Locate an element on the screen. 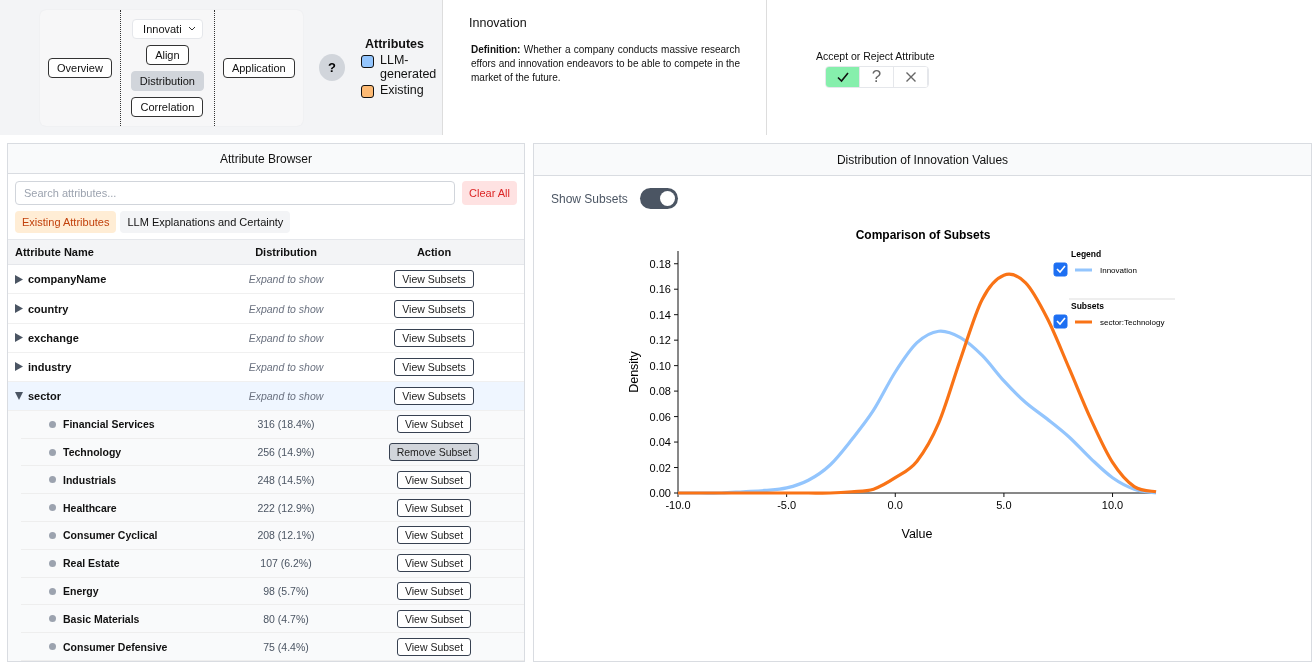 The height and width of the screenshot is (664, 1315). count-cell-text: 107 (6.2%) is located at coordinates (286, 563).